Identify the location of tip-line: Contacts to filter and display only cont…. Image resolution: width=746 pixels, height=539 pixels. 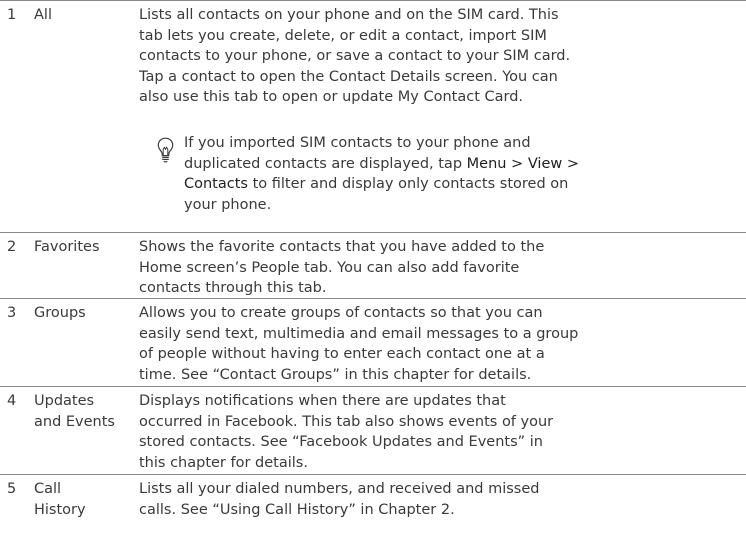
(465, 184).